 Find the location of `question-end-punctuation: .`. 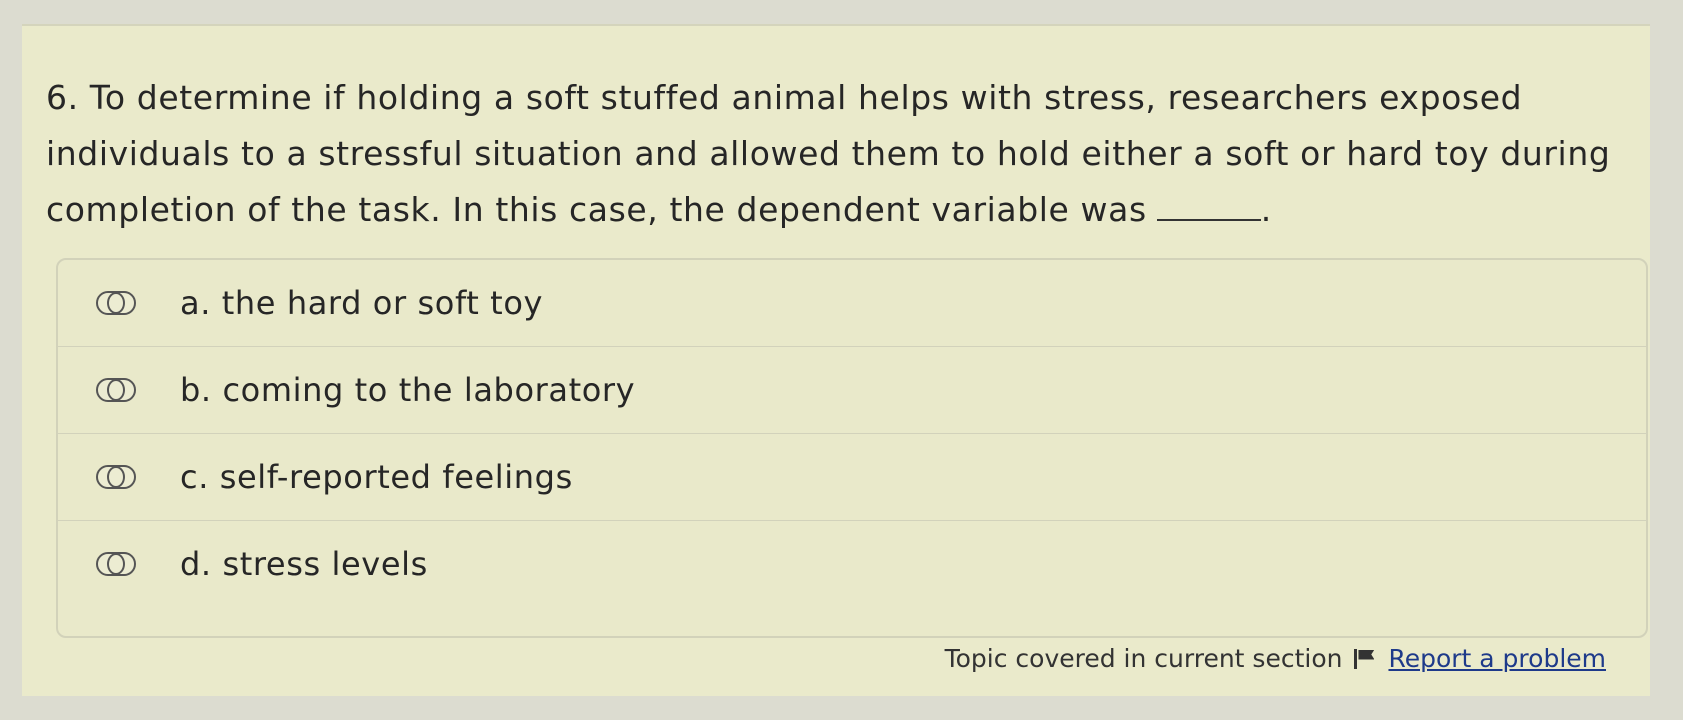

question-end-punctuation: . is located at coordinates (1266, 209).